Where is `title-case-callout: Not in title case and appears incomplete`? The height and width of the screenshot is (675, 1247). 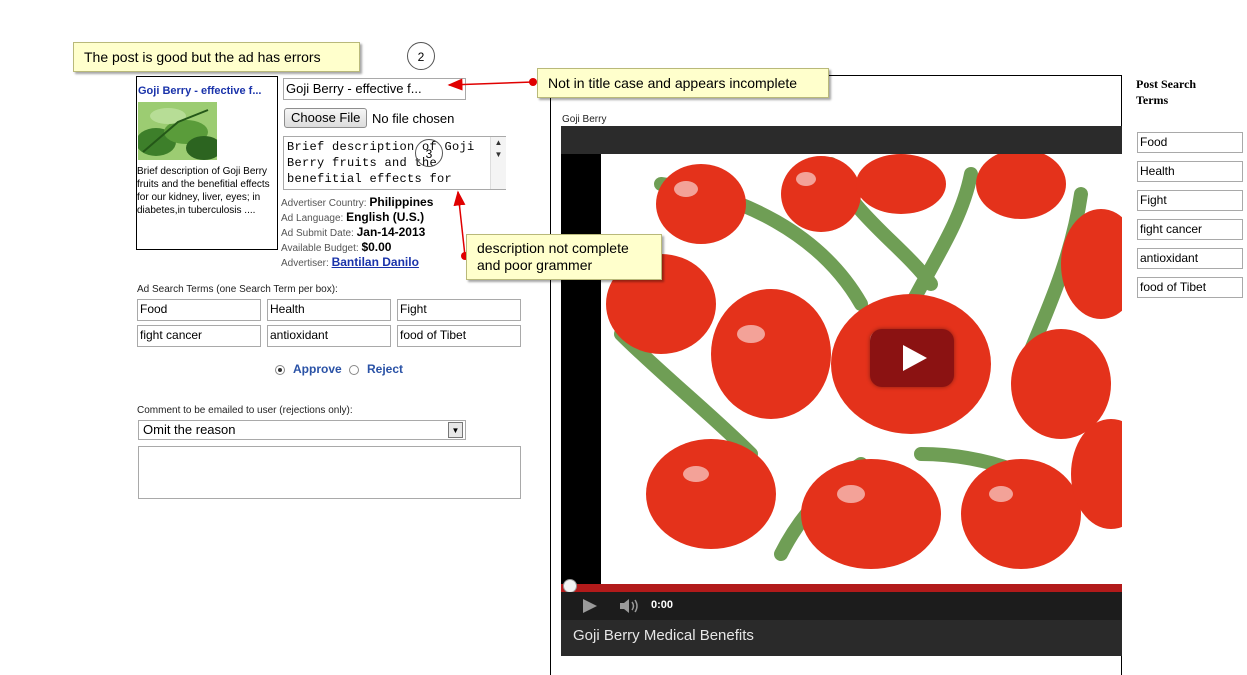
title-case-callout: Not in title case and appears incomplete is located at coordinates (683, 83).